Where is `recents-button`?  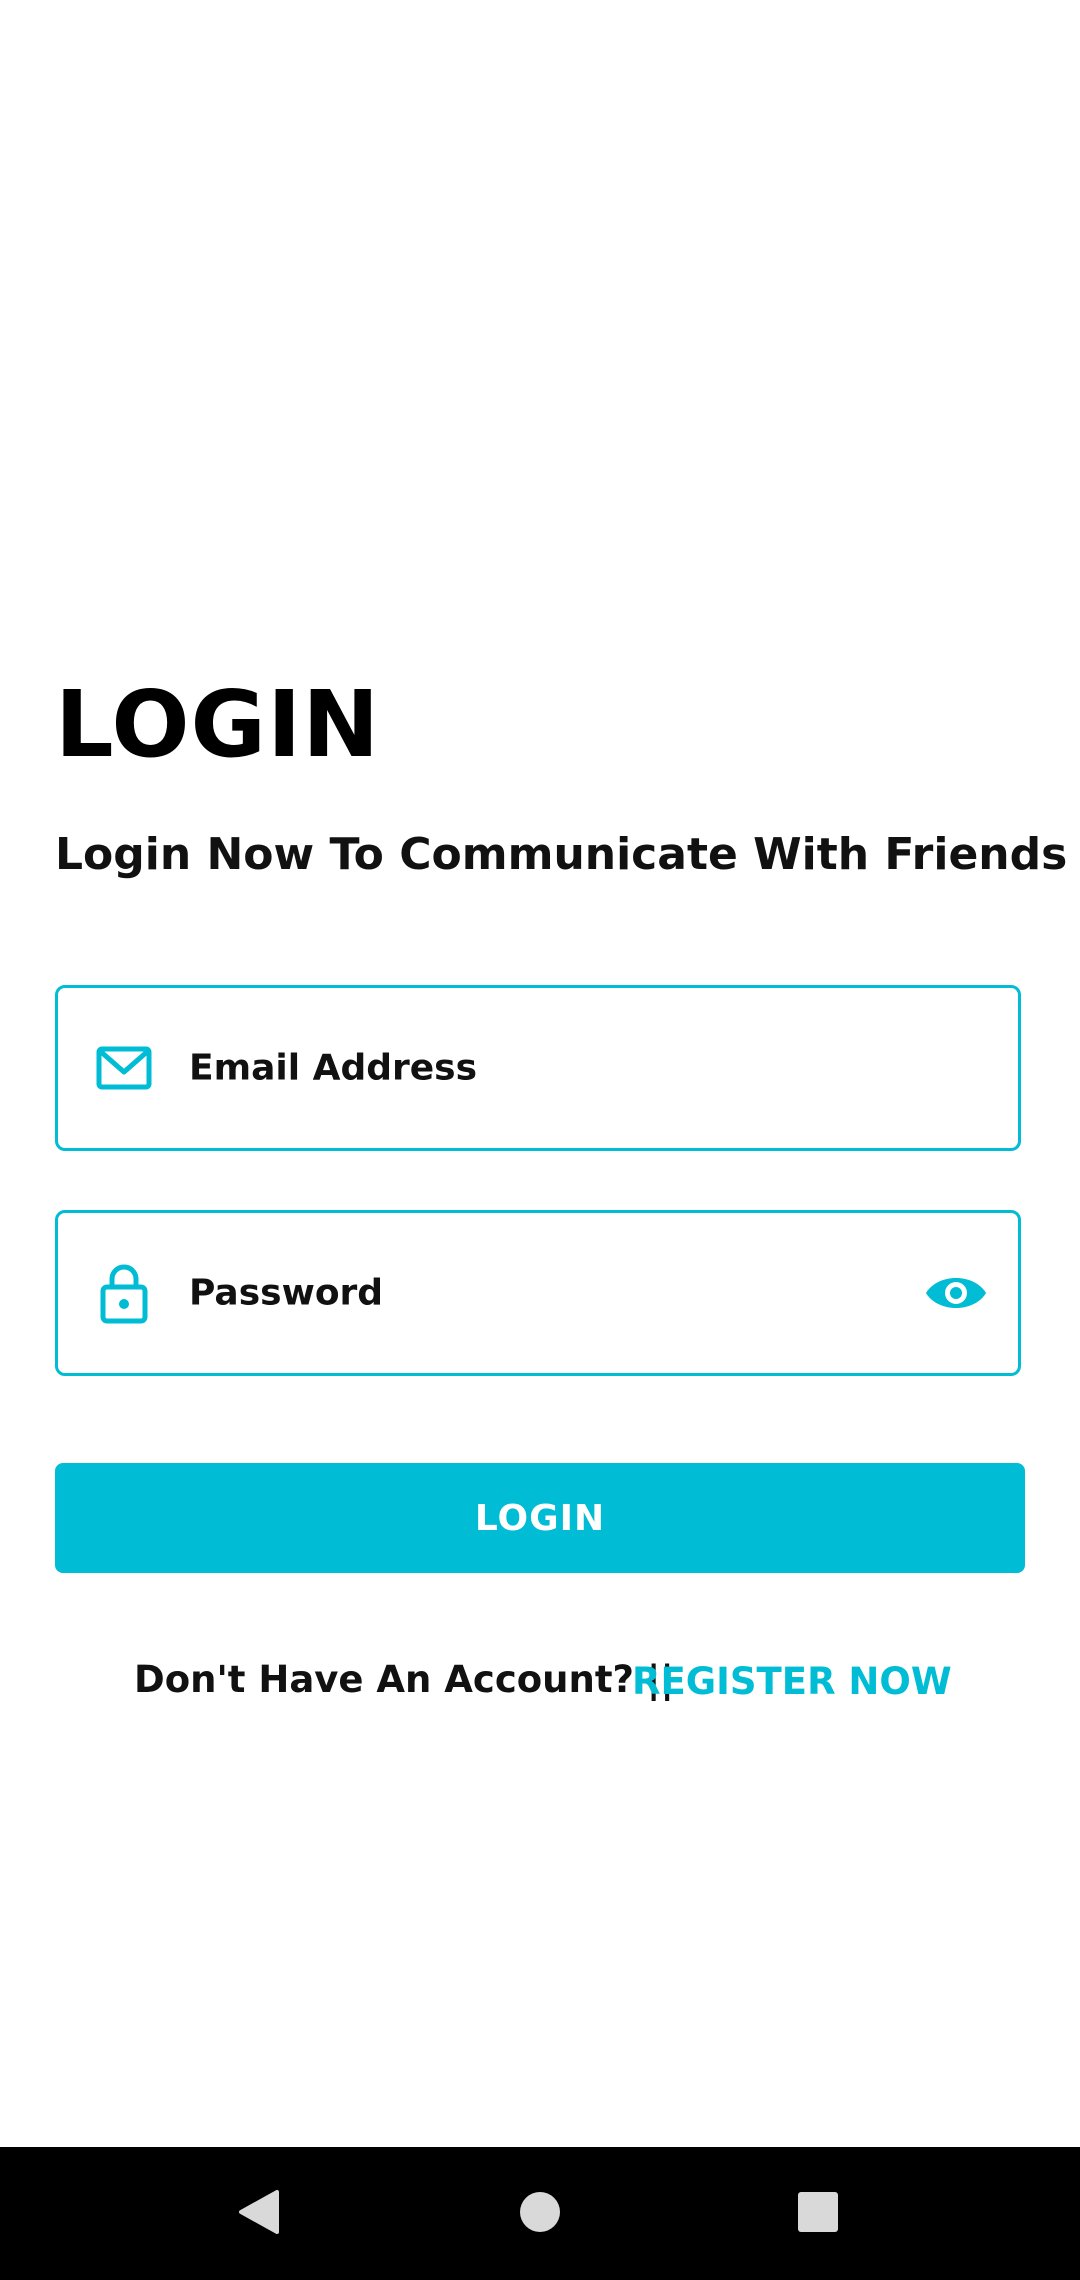
recents-button is located at coordinates (818, 2213).